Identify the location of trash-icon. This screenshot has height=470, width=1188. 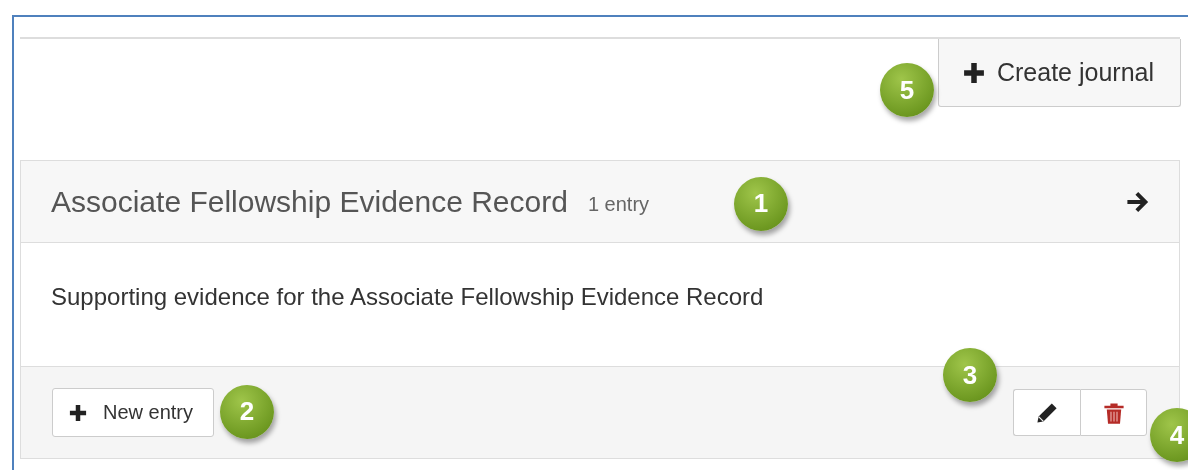
(1113, 412).